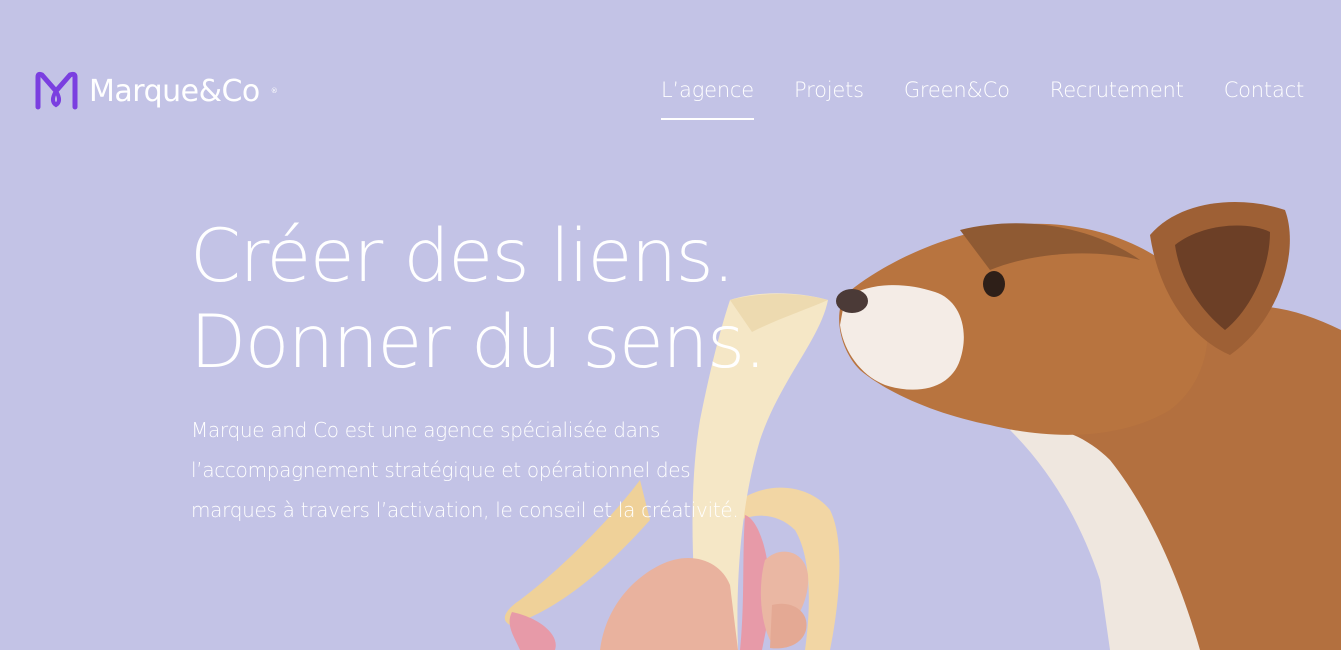  What do you see at coordinates (957, 98) in the screenshot?
I see `nav-item-green-co: Green&Co` at bounding box center [957, 98].